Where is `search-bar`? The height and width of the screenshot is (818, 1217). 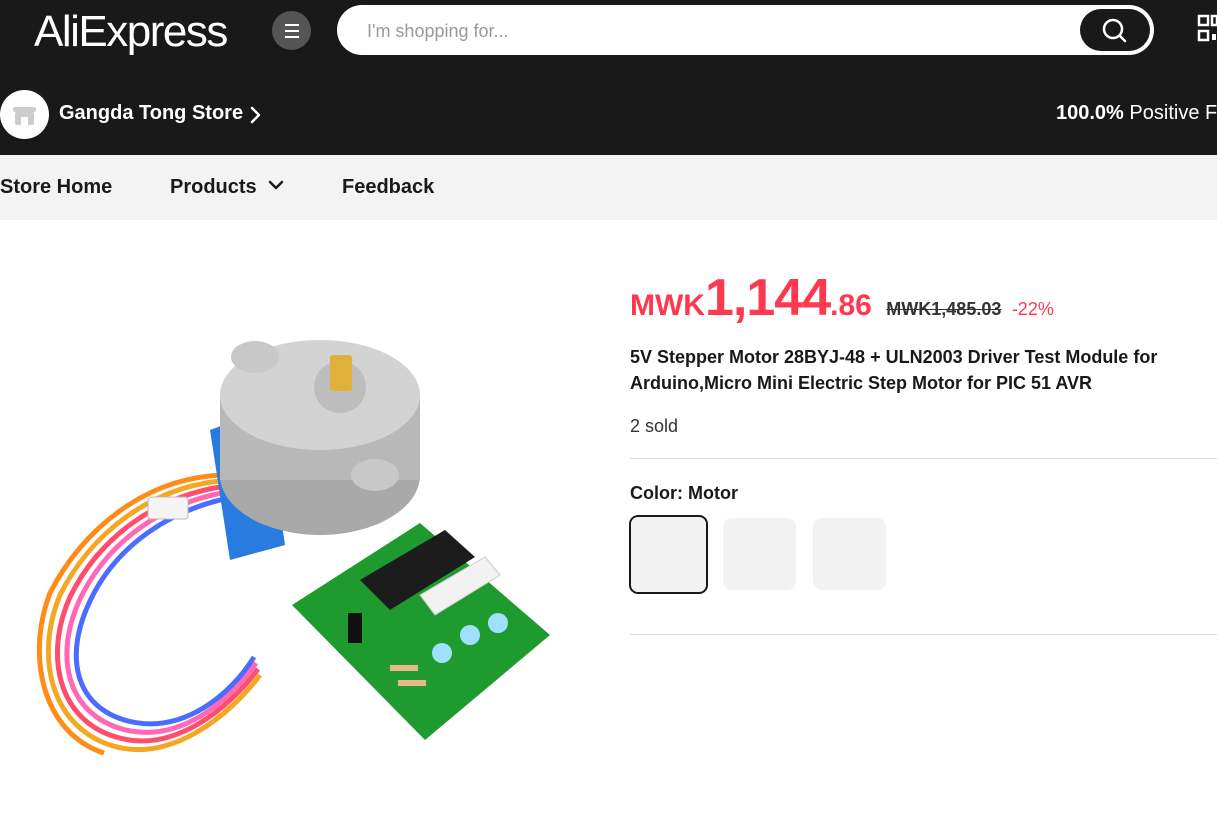 search-bar is located at coordinates (745, 31).